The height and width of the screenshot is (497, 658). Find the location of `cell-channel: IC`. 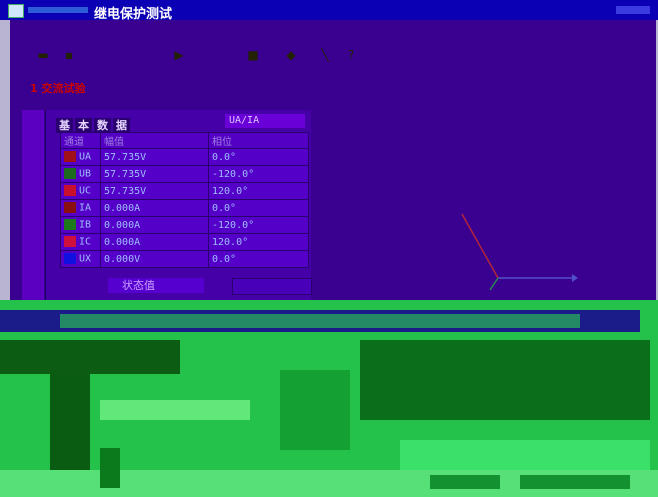

cell-channel: IC is located at coordinates (80, 242).